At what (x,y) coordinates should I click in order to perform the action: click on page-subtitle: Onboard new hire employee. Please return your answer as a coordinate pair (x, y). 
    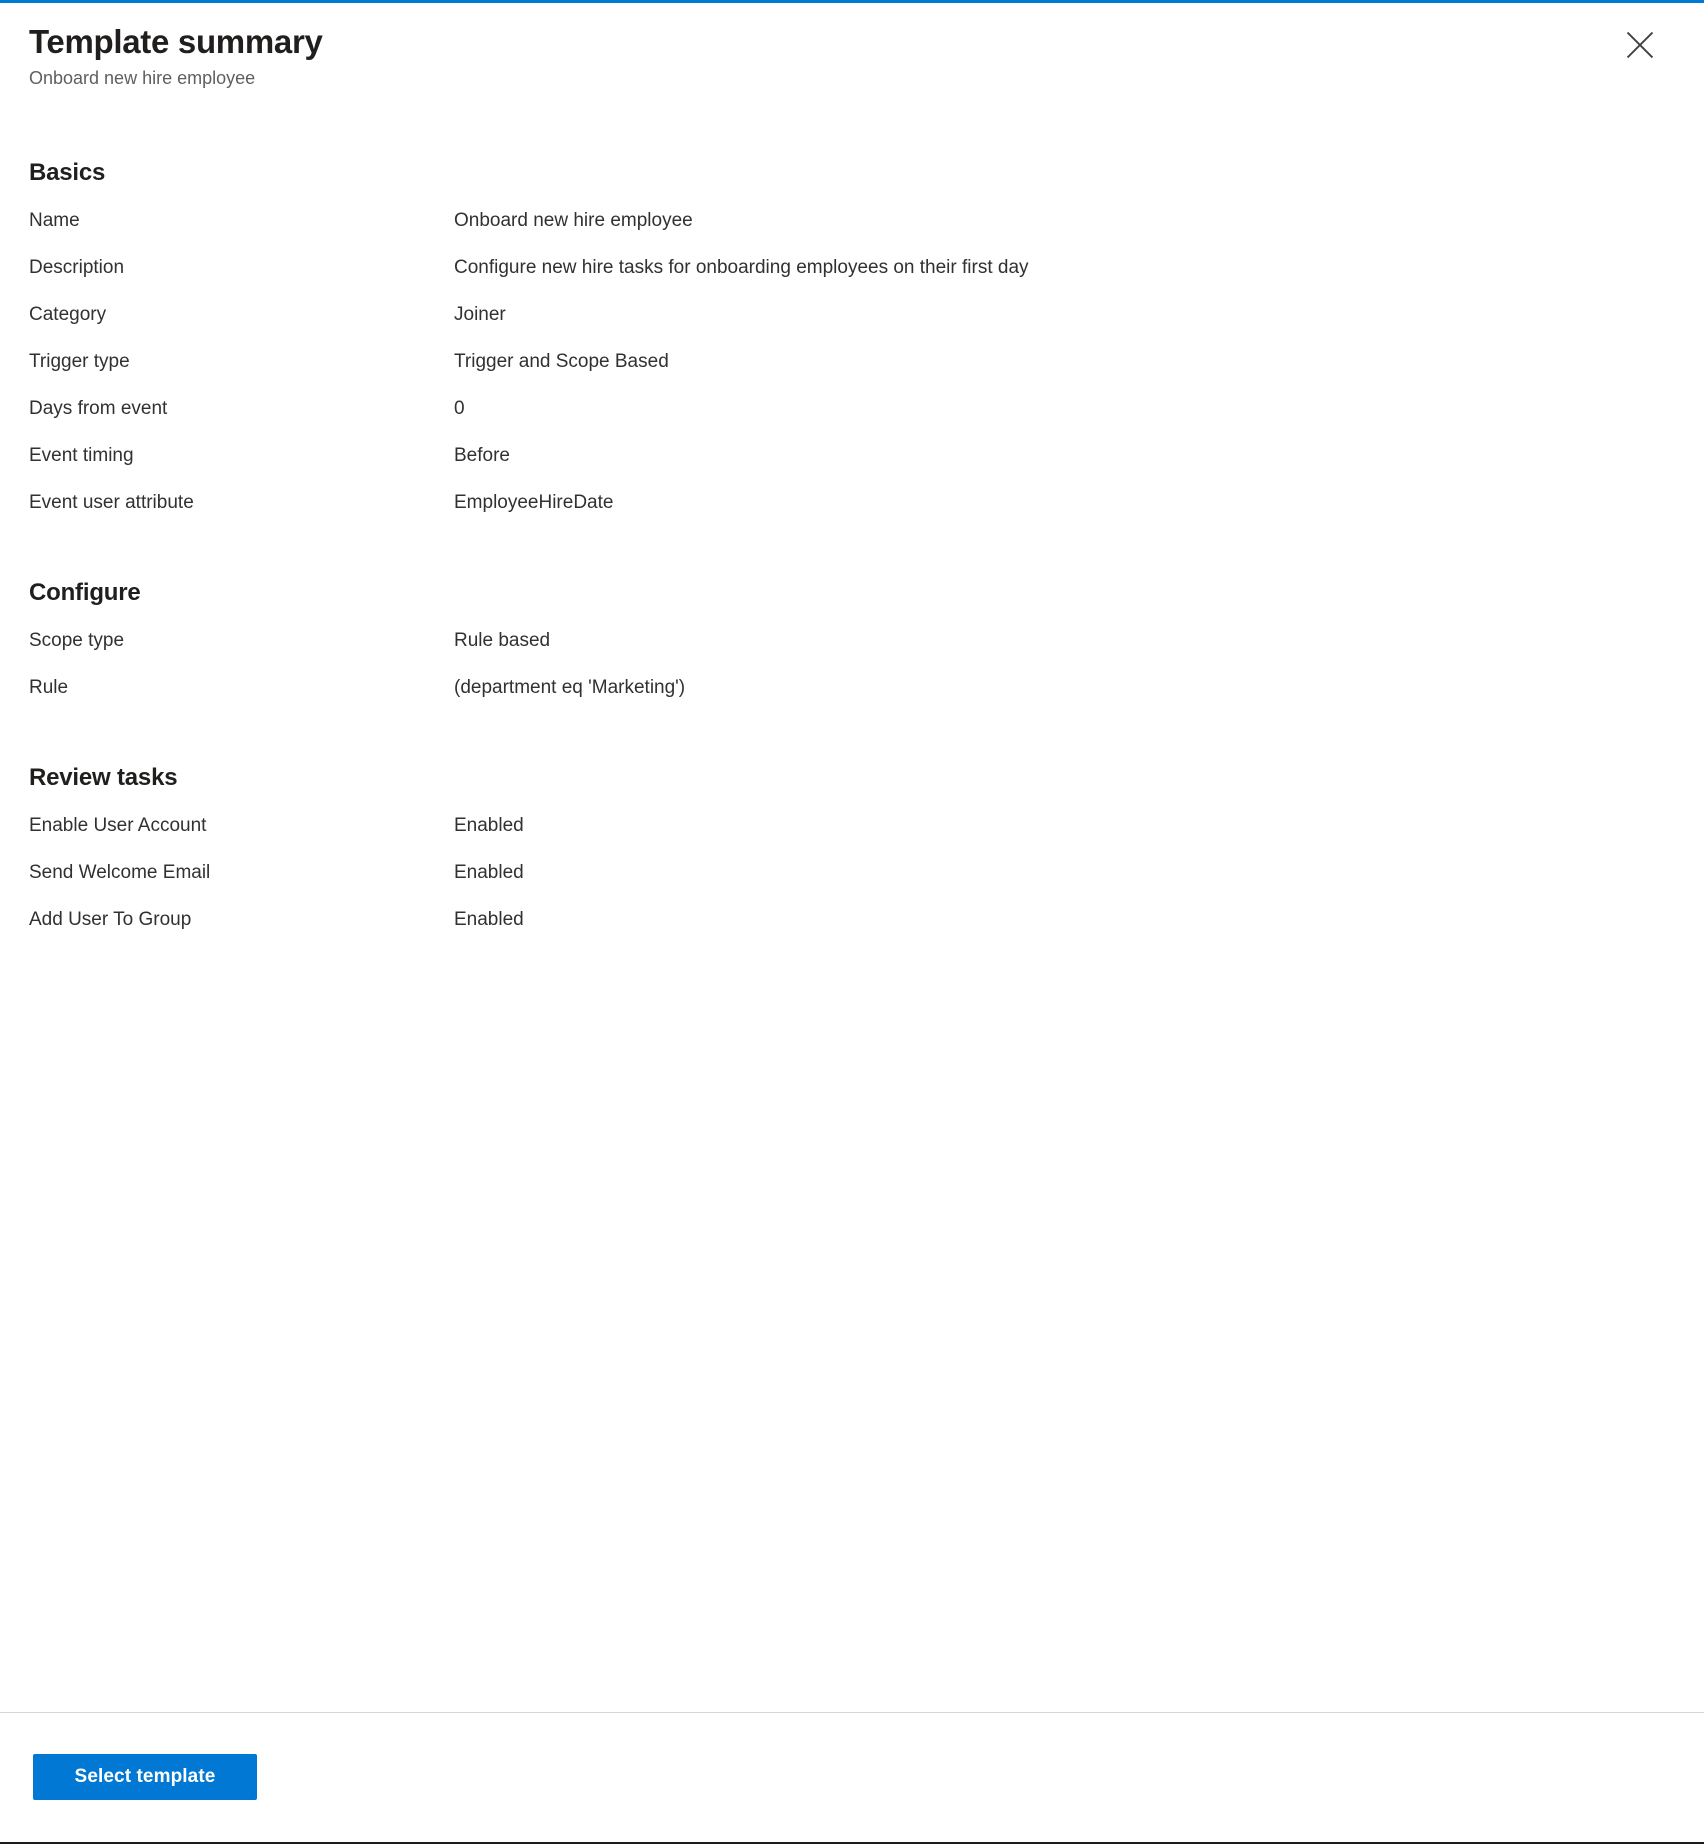
    Looking at the image, I should click on (142, 78).